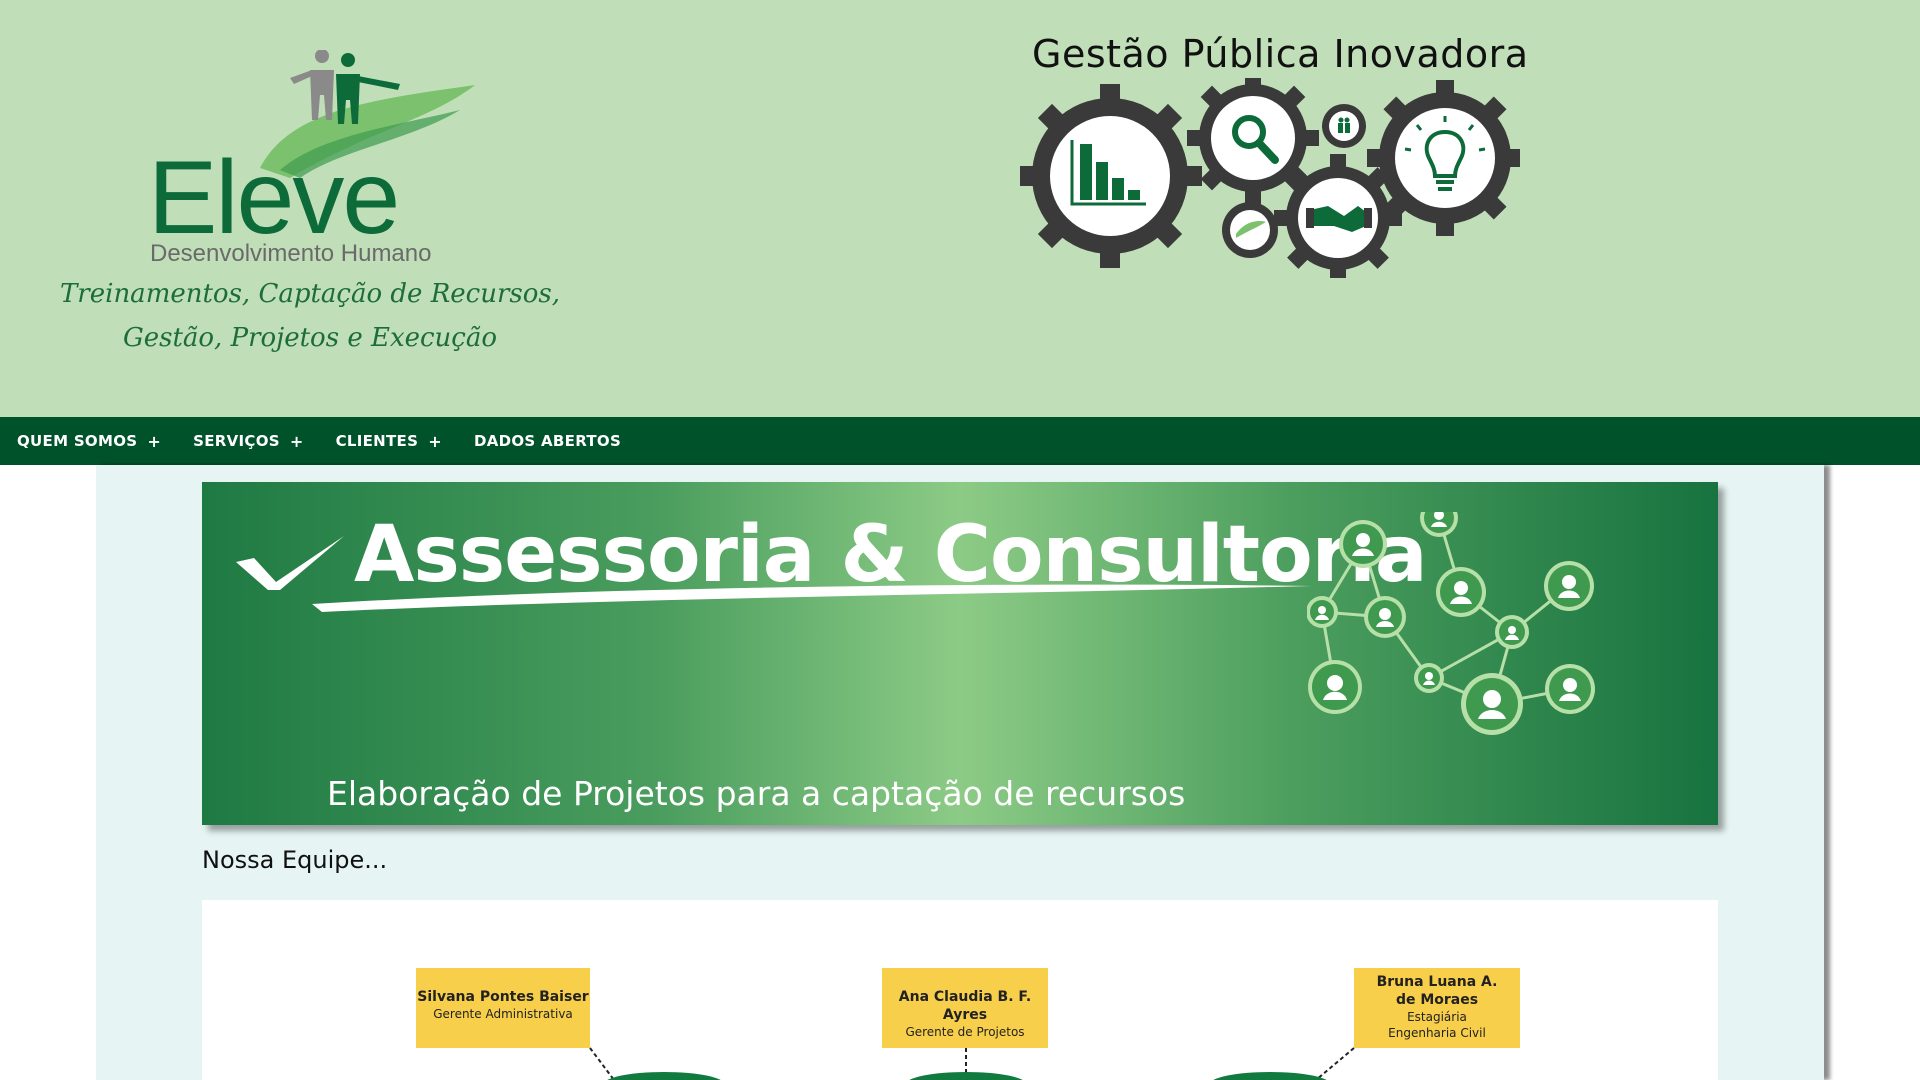 The width and height of the screenshot is (1920, 1080). What do you see at coordinates (310, 338) in the screenshot?
I see `tagline-line-2: Gestão, Projetos e Execução` at bounding box center [310, 338].